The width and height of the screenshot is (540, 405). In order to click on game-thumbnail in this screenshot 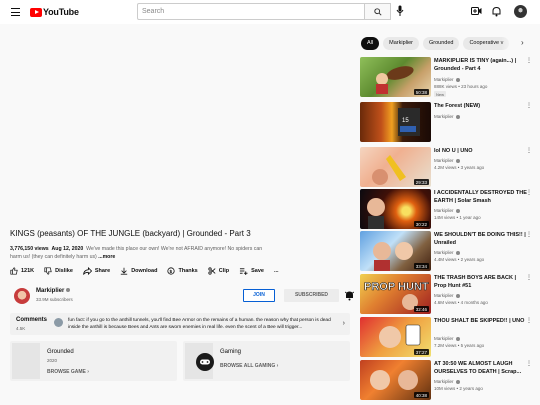, I will do `click(26, 361)`.